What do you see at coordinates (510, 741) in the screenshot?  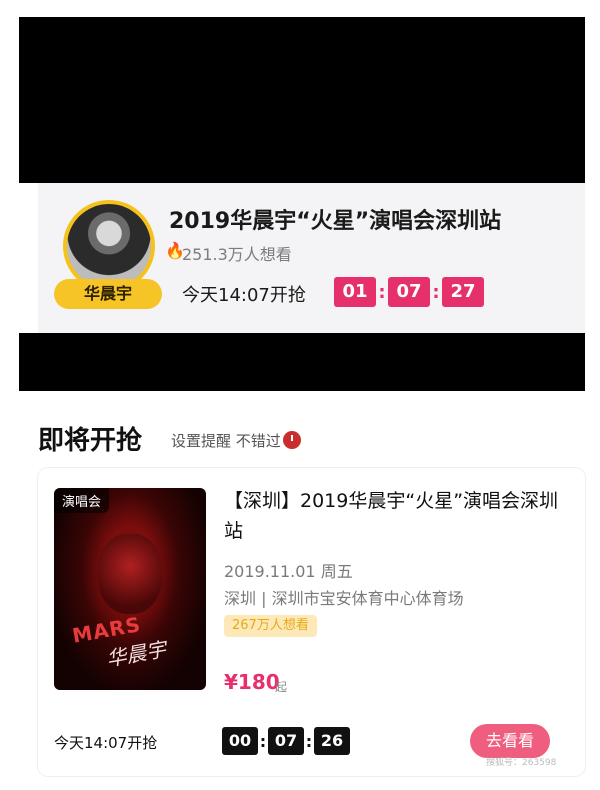 I see `view-event-button: 去看看` at bounding box center [510, 741].